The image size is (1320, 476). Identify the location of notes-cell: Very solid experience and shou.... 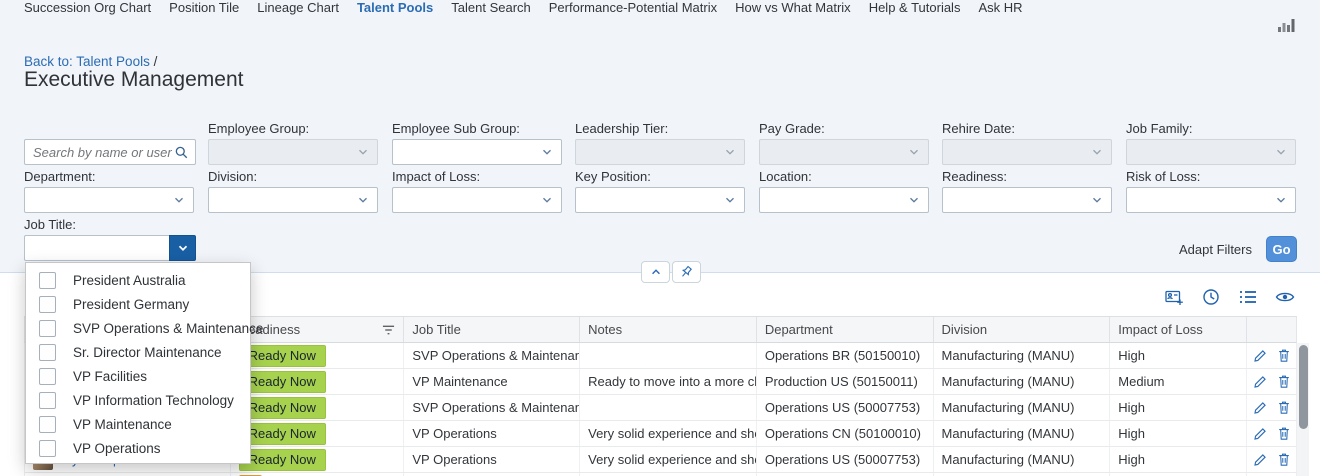
(668, 459).